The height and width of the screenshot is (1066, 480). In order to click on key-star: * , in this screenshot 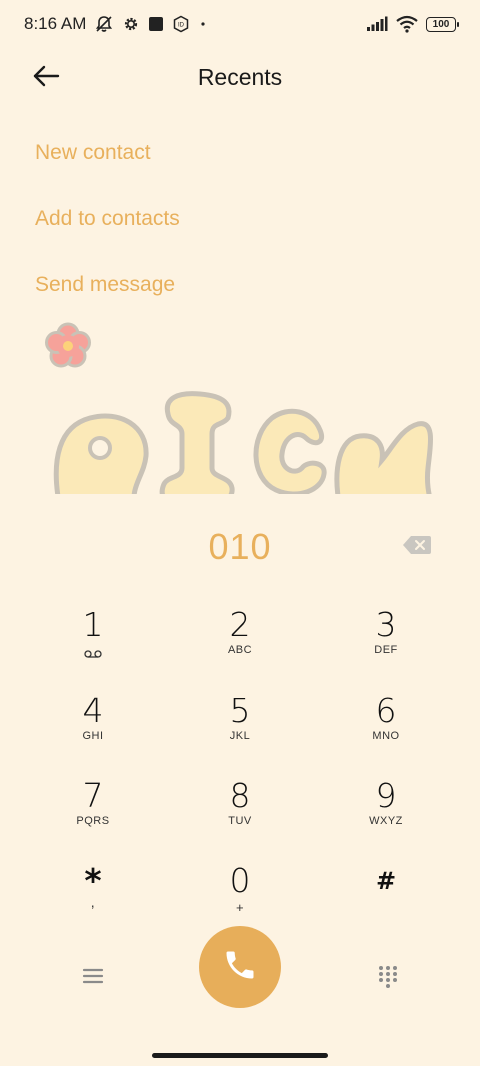, I will do `click(93, 902)`.